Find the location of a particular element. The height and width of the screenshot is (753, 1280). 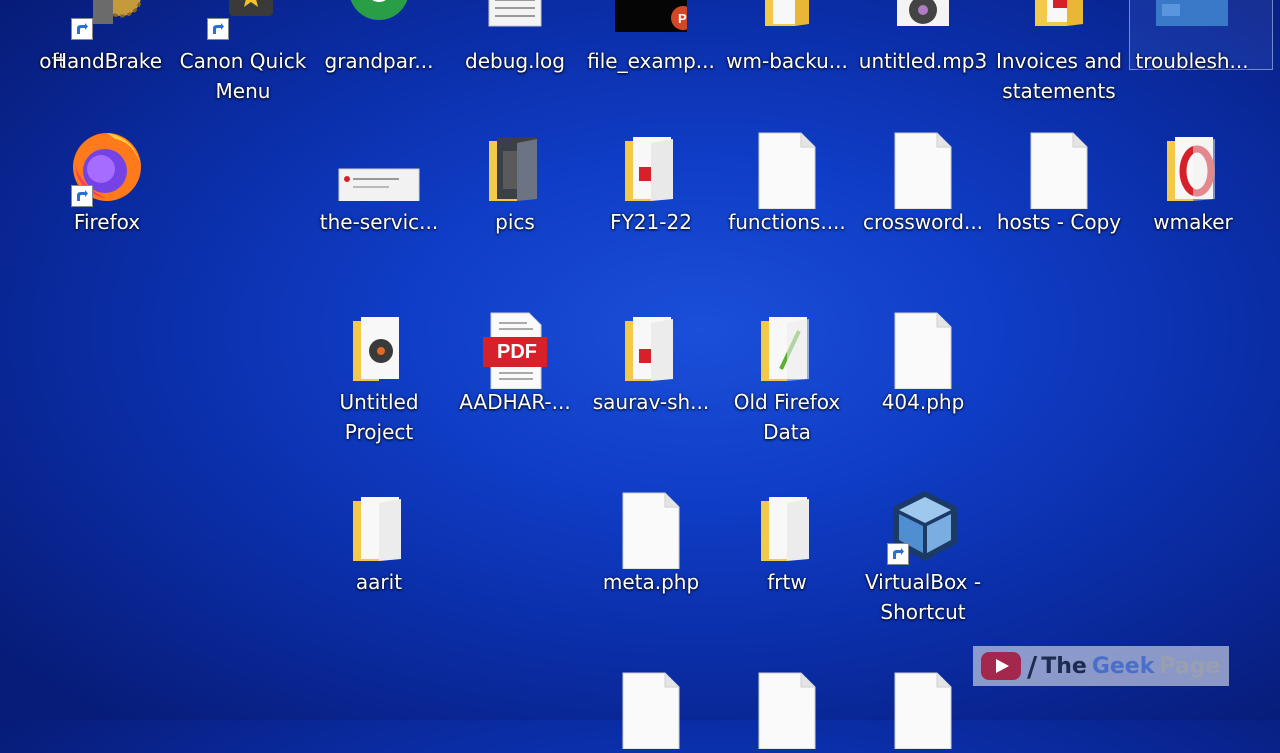

desktop-icon-invoices: Invoices and statements is located at coordinates (1059, 53).